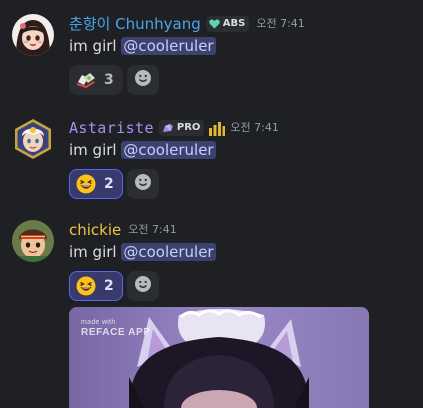 The height and width of the screenshot is (408, 423). Describe the element at coordinates (109, 80) in the screenshot. I see `reaction-count: 3` at that location.